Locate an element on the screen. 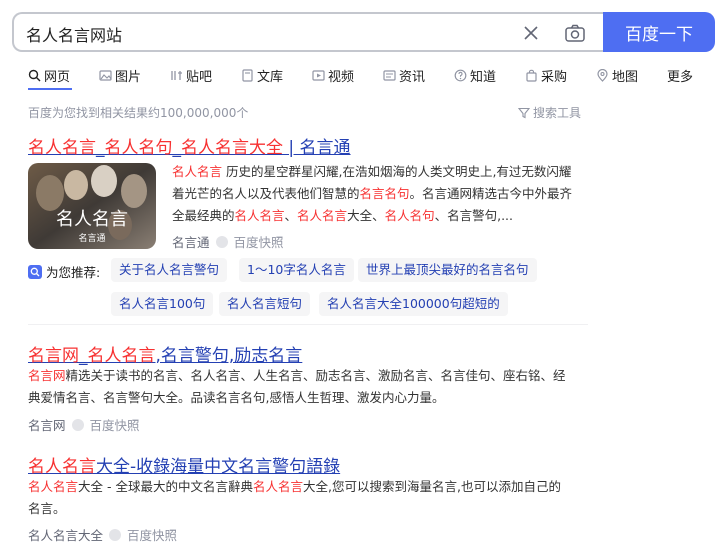  title-text: 大全-收錄海量中文名言警句語錄 is located at coordinates (218, 467).